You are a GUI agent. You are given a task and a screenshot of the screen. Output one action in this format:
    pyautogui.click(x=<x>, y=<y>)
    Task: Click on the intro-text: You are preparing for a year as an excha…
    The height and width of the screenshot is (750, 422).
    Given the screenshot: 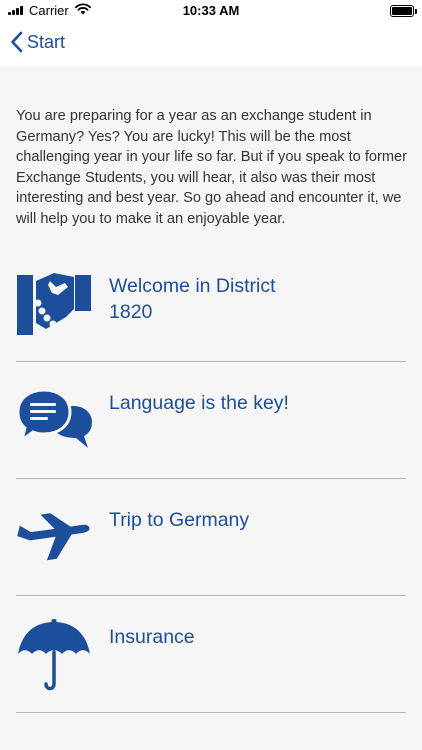 What is the action you would take?
    pyautogui.click(x=211, y=167)
    